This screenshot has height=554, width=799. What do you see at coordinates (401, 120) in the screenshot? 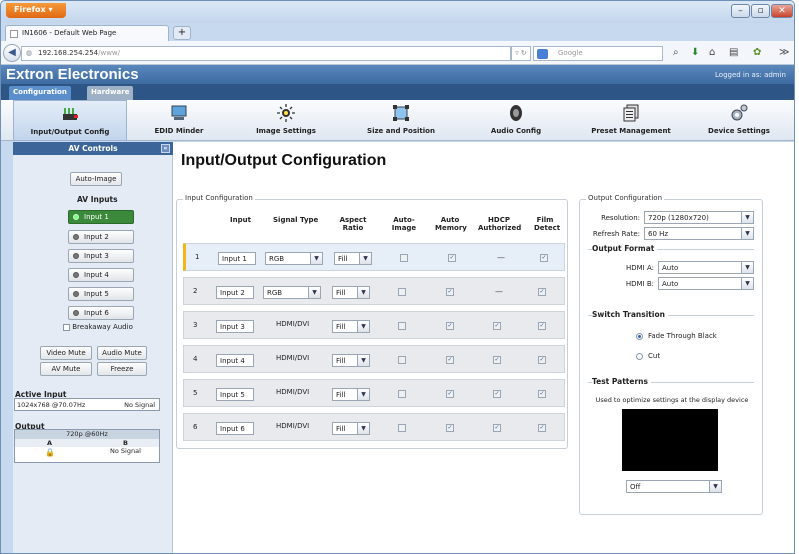
I see `tool-size-and-position: Size and Position` at bounding box center [401, 120].